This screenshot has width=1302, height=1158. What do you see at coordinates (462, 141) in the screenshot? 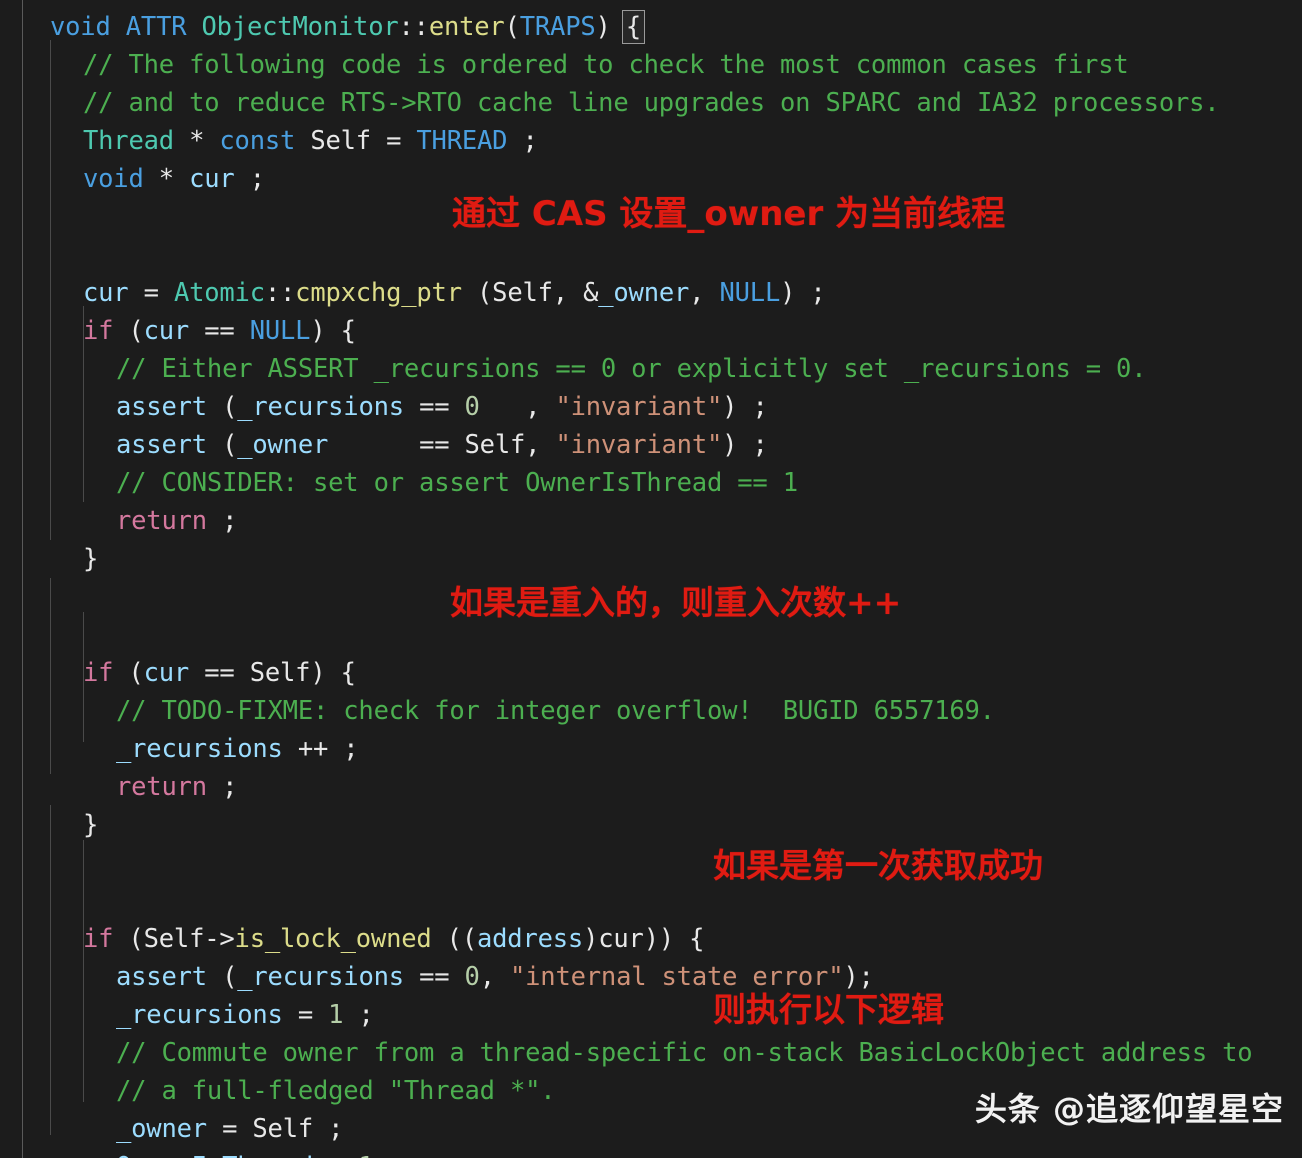
I see `code-token: THREAD` at bounding box center [462, 141].